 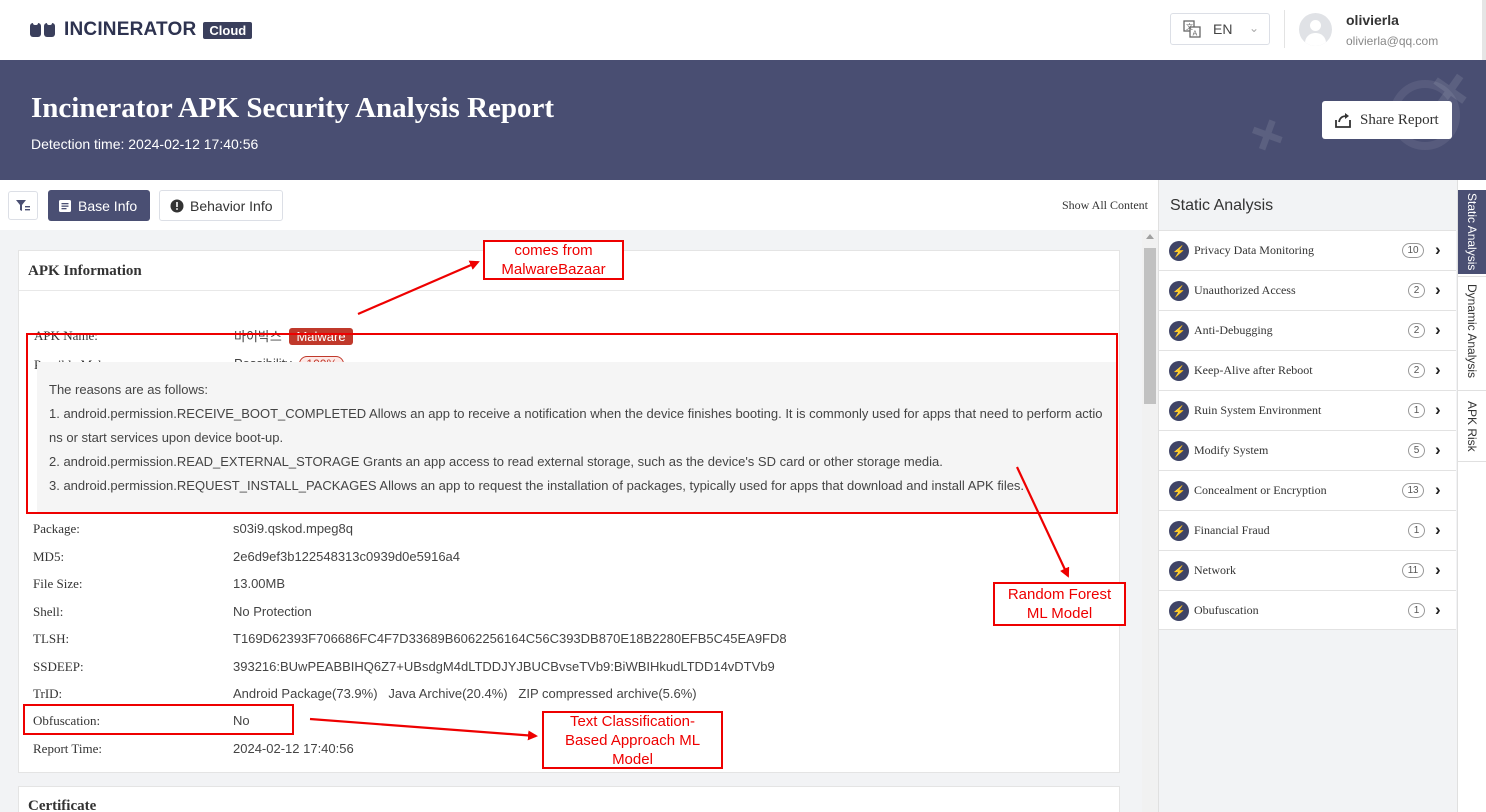 What do you see at coordinates (1307, 290) in the screenshot?
I see `sidebar-item-unauthorized-access: ⚡ Unauthorized Access 2 ›` at bounding box center [1307, 290].